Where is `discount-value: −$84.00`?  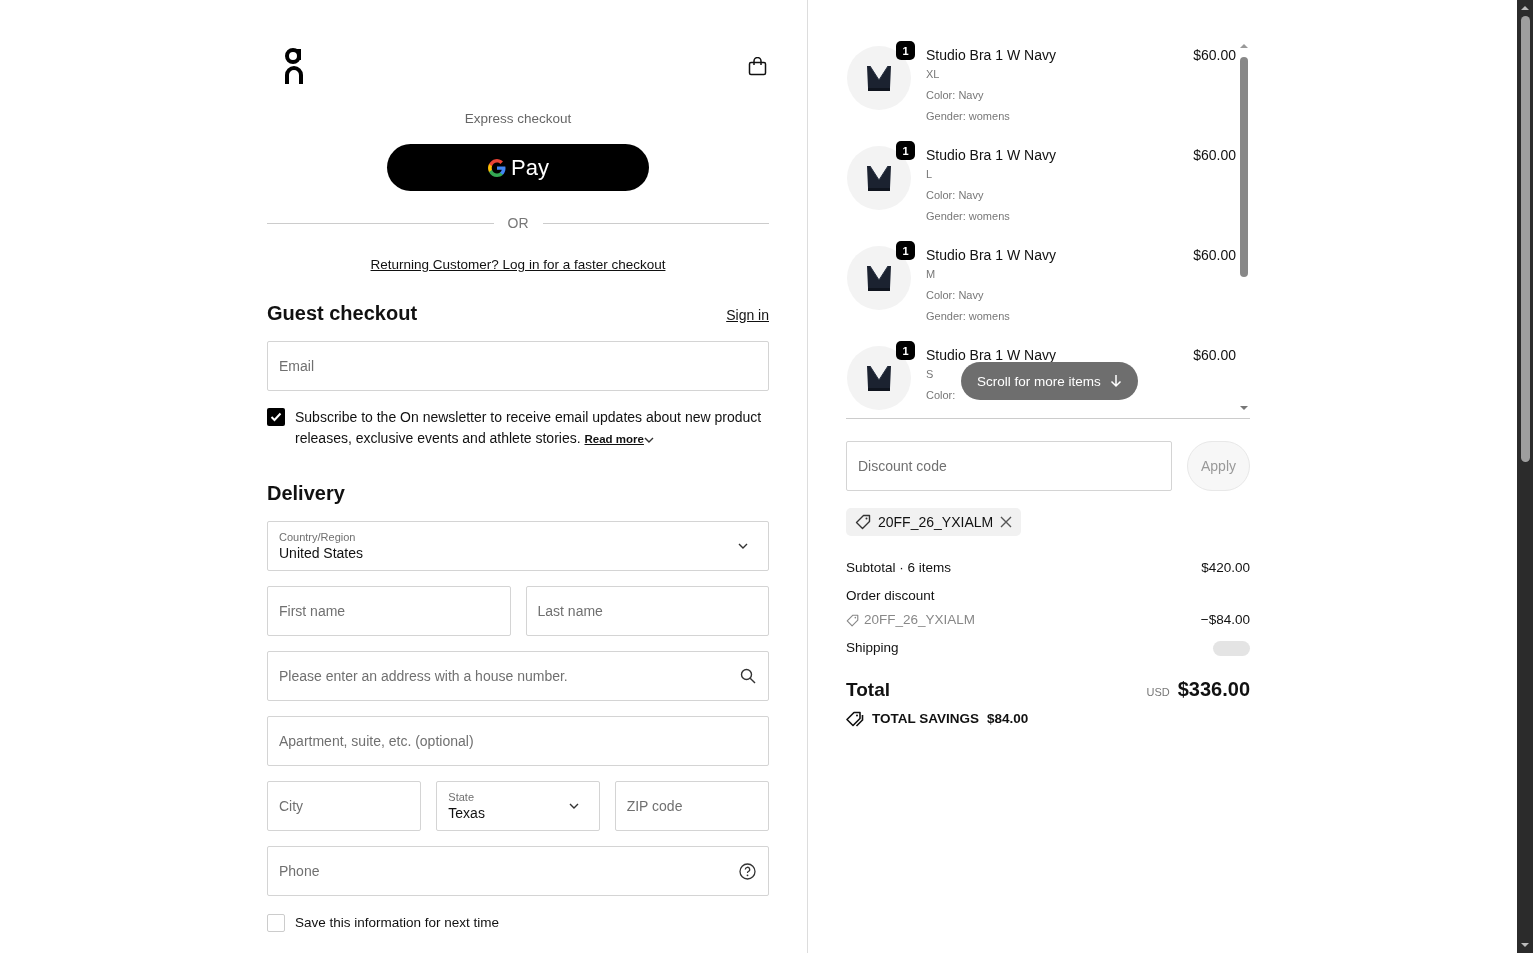
discount-value: −$84.00 is located at coordinates (1225, 620).